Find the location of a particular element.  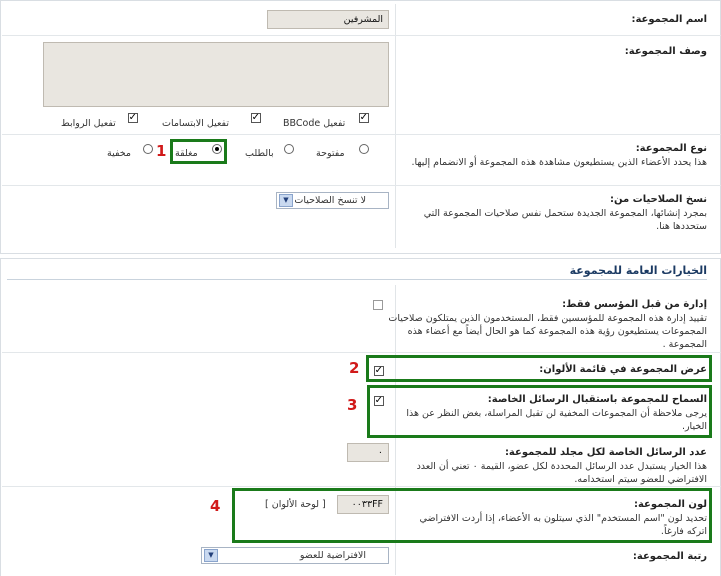

section-title-underline is located at coordinates (357, 279).